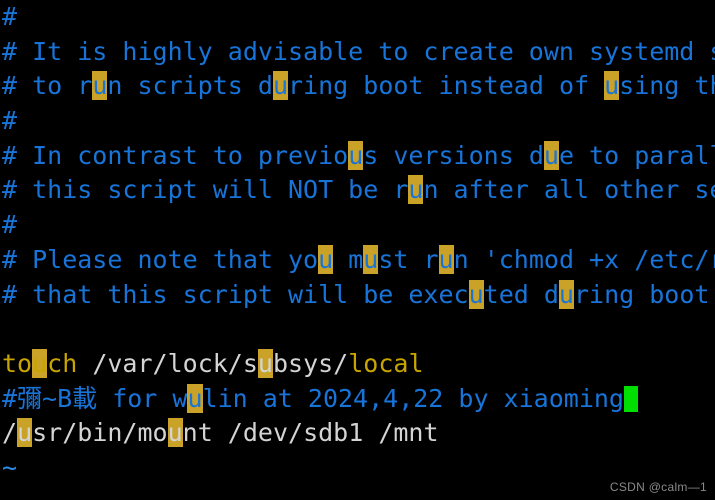 Image resolution: width=715 pixels, height=500 pixels. I want to click on line-text: n scripts d, so click(190, 86).